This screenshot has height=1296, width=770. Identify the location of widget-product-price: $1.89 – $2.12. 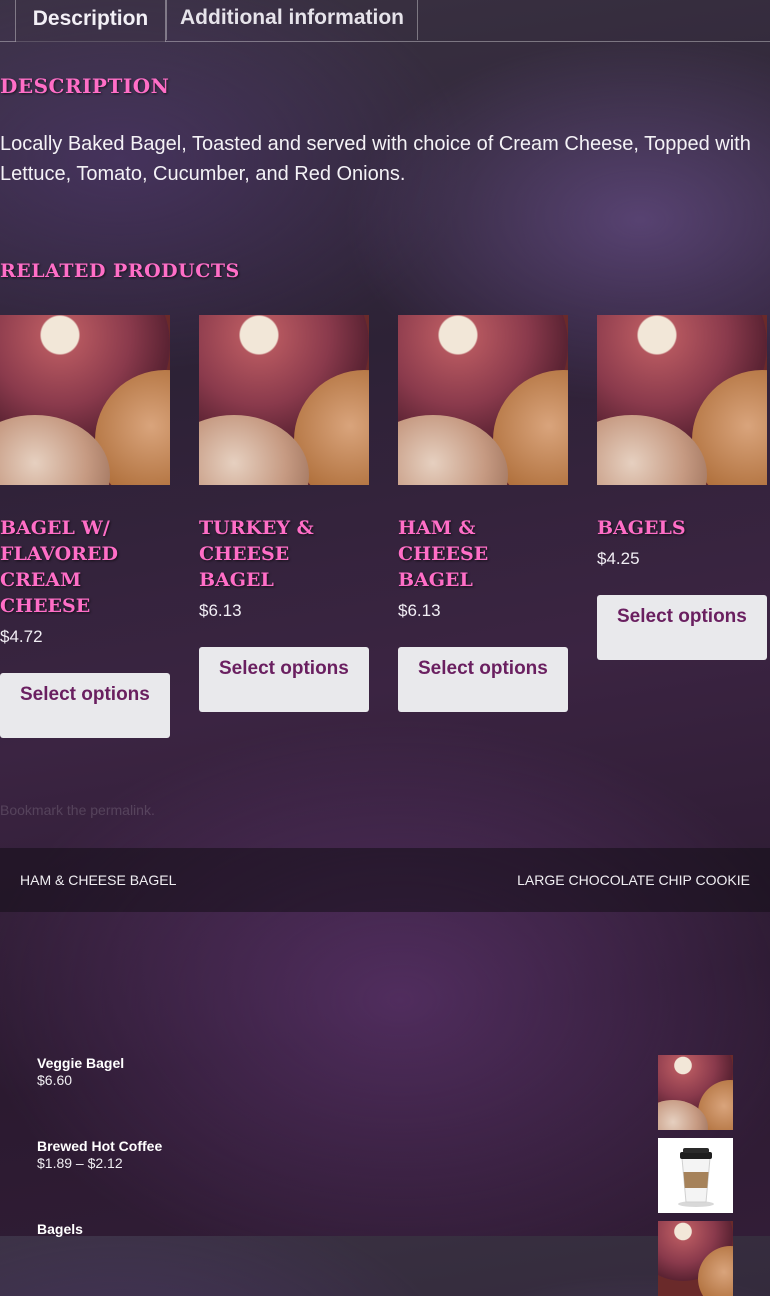
(80, 1163).